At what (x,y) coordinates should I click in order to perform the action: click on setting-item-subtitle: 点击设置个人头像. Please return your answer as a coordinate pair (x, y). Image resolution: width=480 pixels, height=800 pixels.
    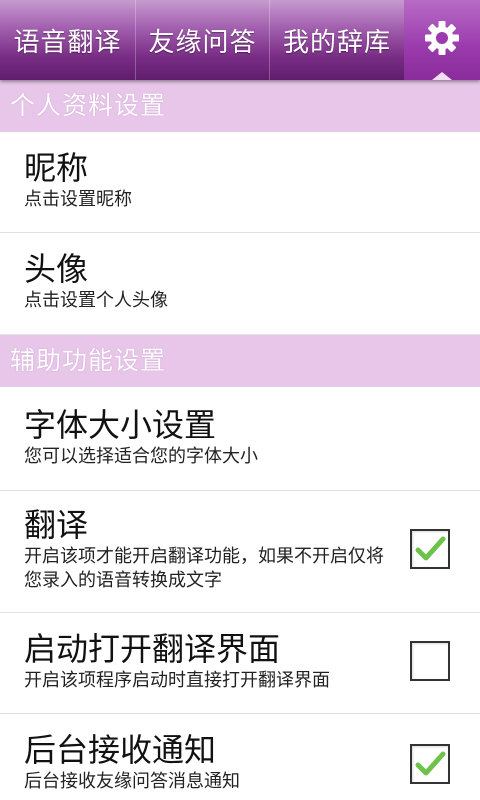
    Looking at the image, I should click on (96, 300).